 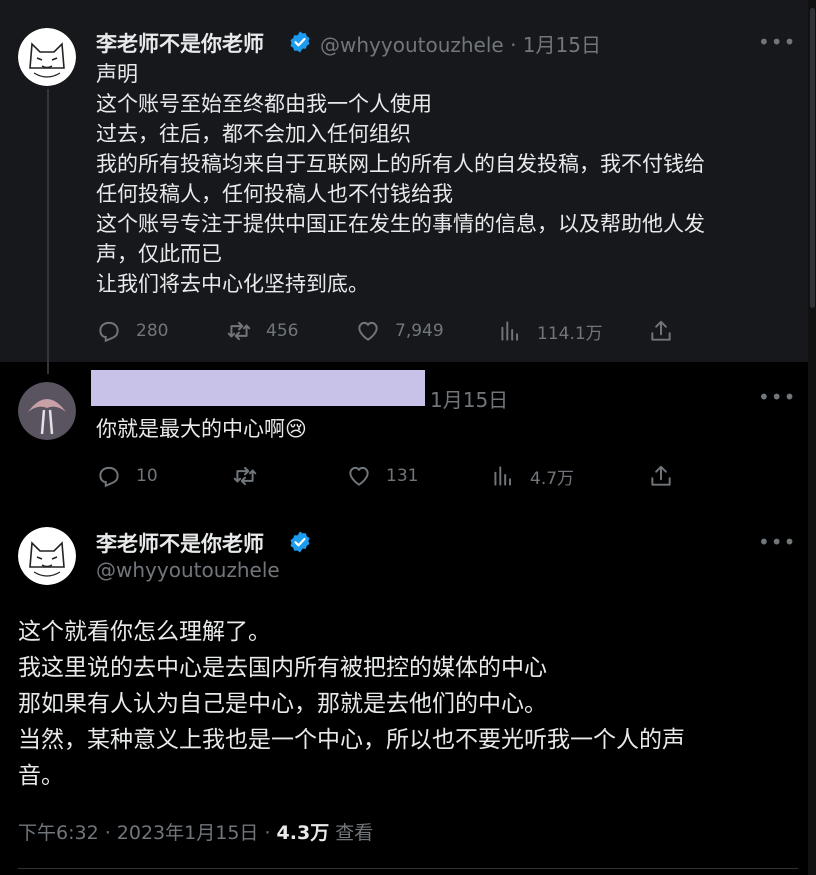 I want to click on like-count: 7,949, so click(x=419, y=331).